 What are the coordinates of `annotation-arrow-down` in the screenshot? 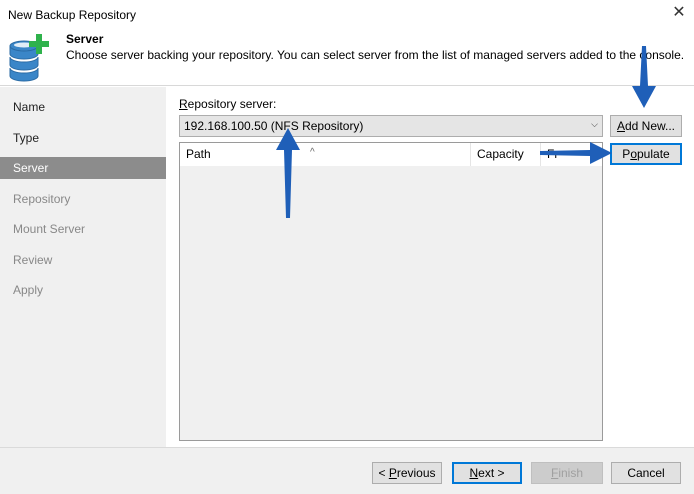 It's located at (644, 77).